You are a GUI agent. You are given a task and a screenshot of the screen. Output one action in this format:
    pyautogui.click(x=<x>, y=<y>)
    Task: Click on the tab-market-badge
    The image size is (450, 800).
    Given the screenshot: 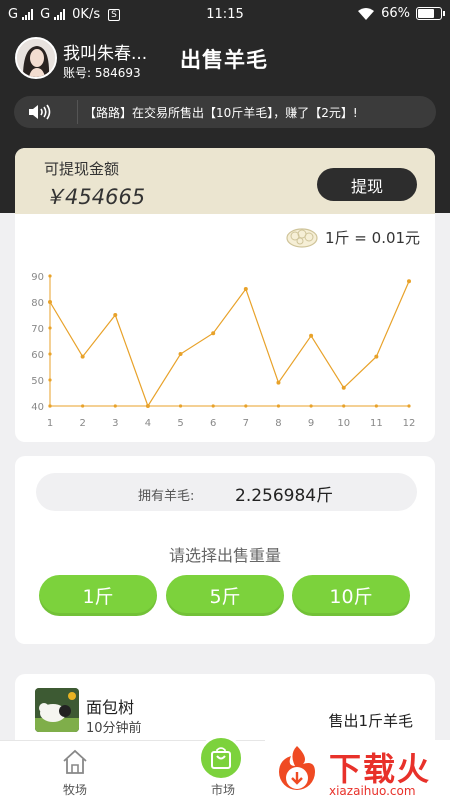 What is the action you would take?
    pyautogui.click(x=221, y=758)
    